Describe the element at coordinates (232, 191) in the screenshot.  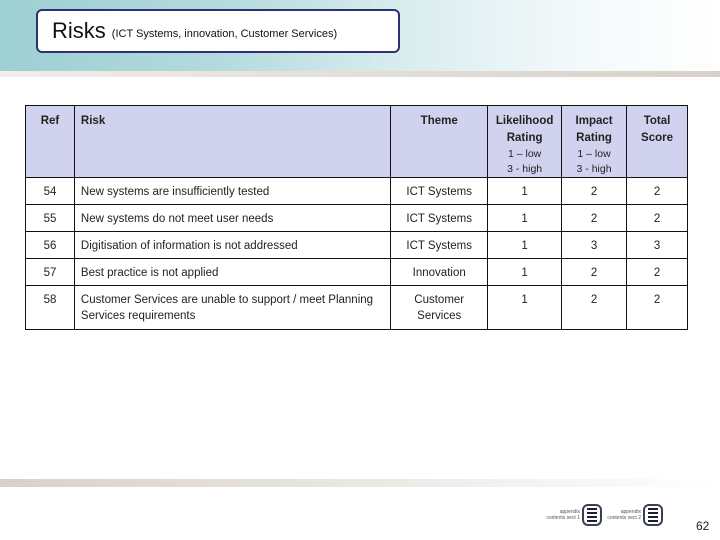
I see `cell-risk: New systems are insufficiently tested` at that location.